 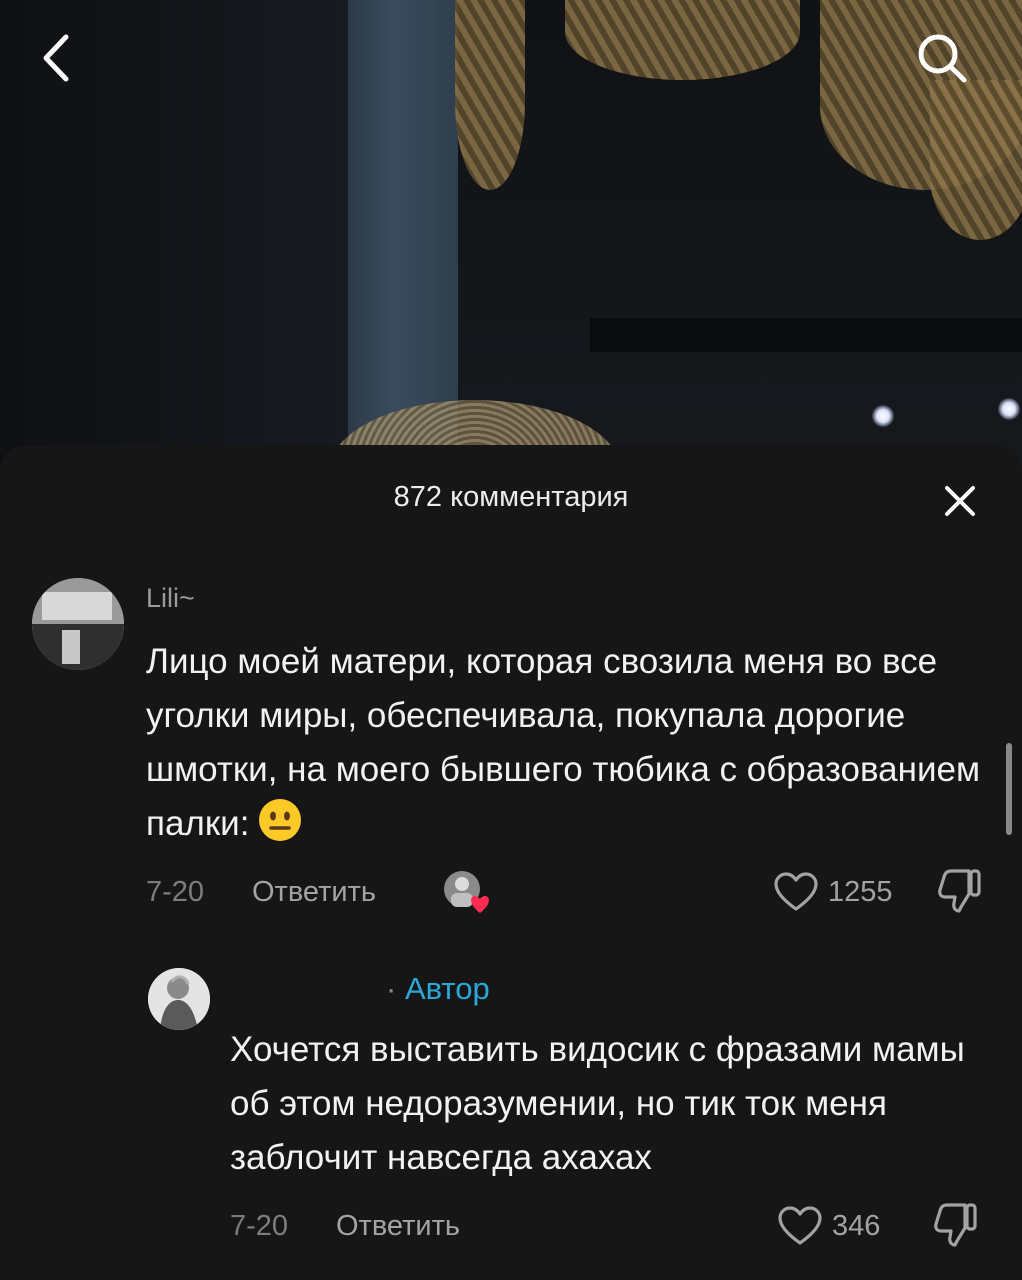 What do you see at coordinates (806, 335) in the screenshot?
I see `video-beam` at bounding box center [806, 335].